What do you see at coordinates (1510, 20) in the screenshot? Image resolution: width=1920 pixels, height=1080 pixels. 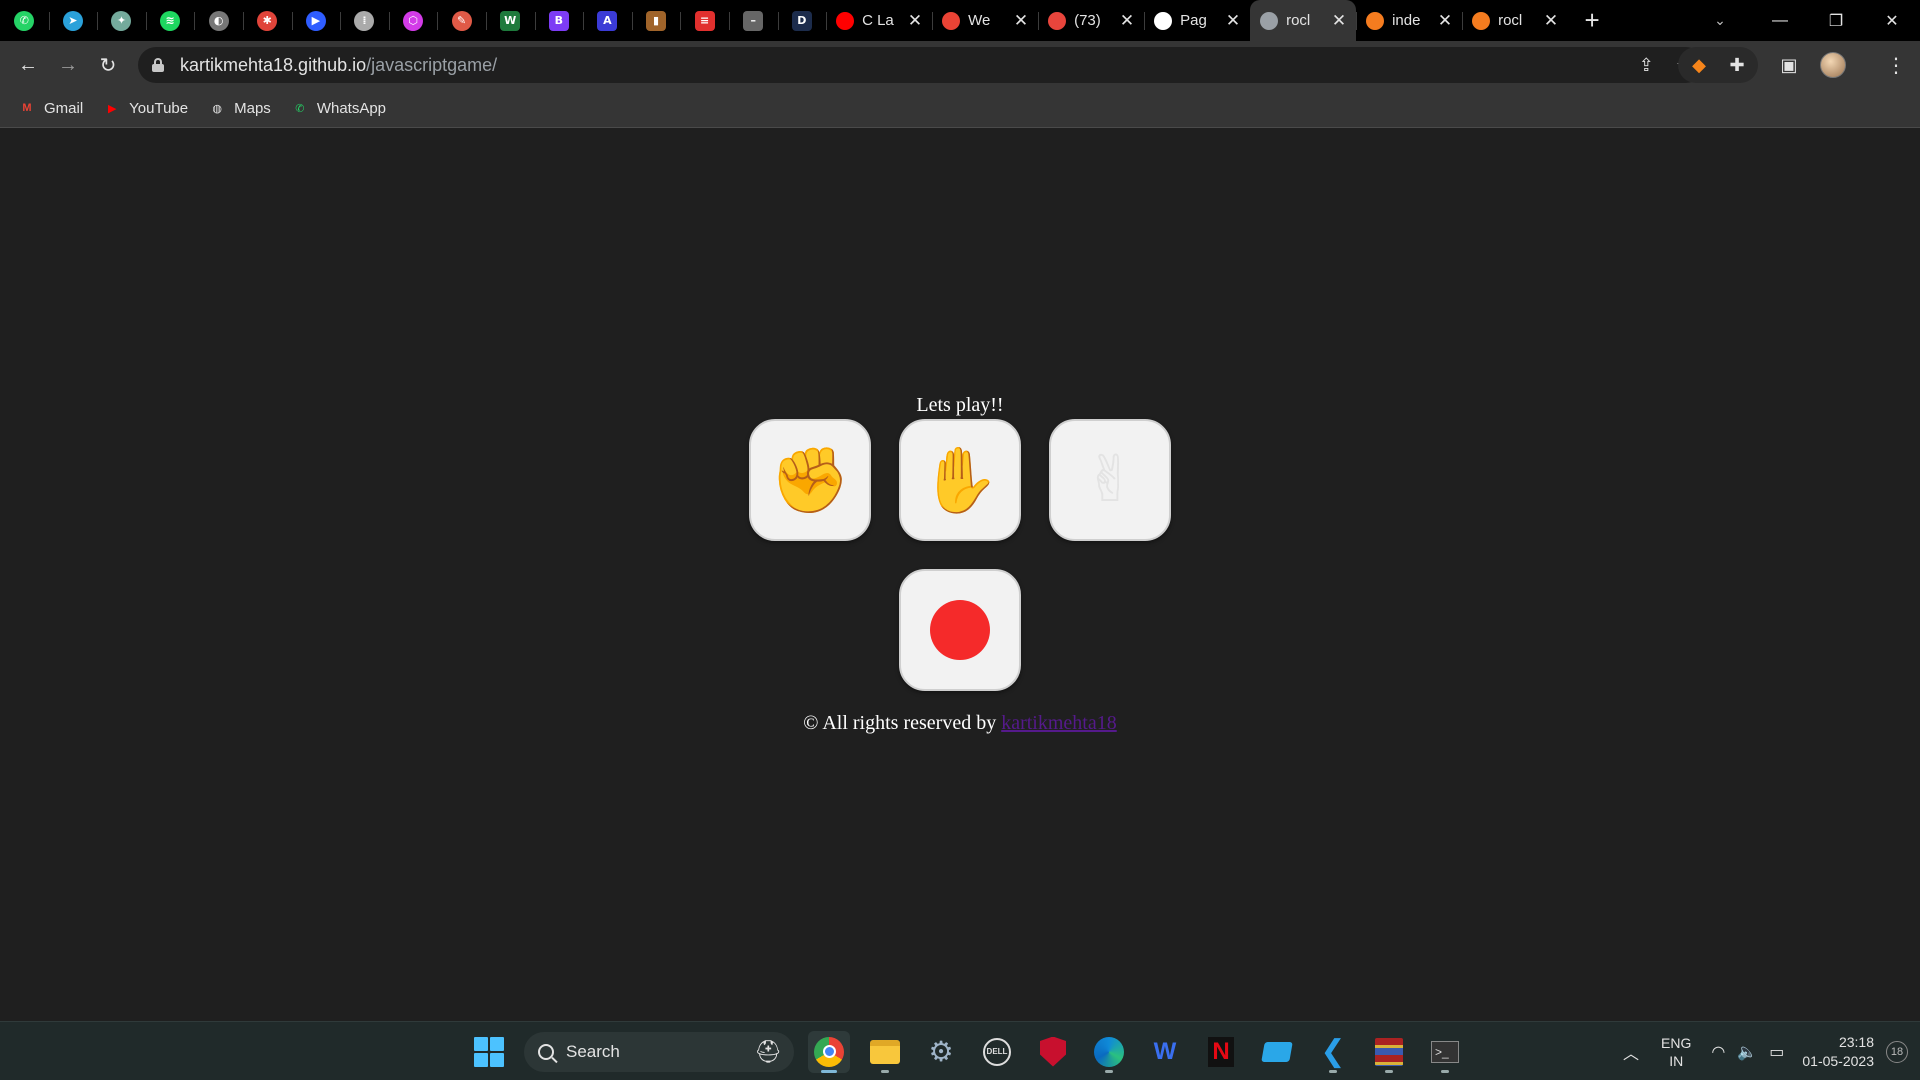 I see `tab-title: rocl` at bounding box center [1510, 20].